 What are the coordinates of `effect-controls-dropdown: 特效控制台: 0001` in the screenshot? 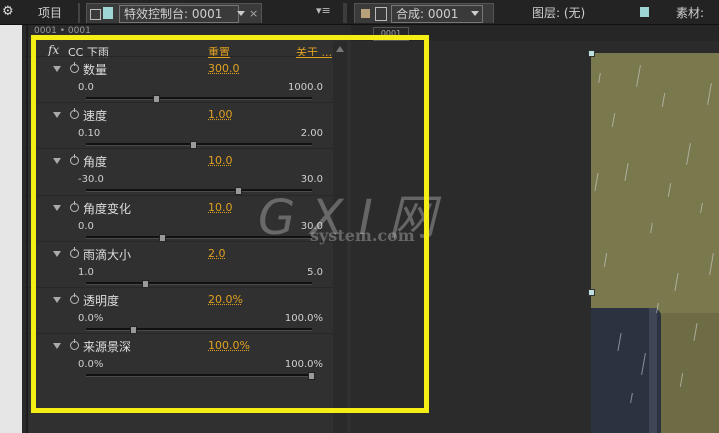 It's located at (179, 14).